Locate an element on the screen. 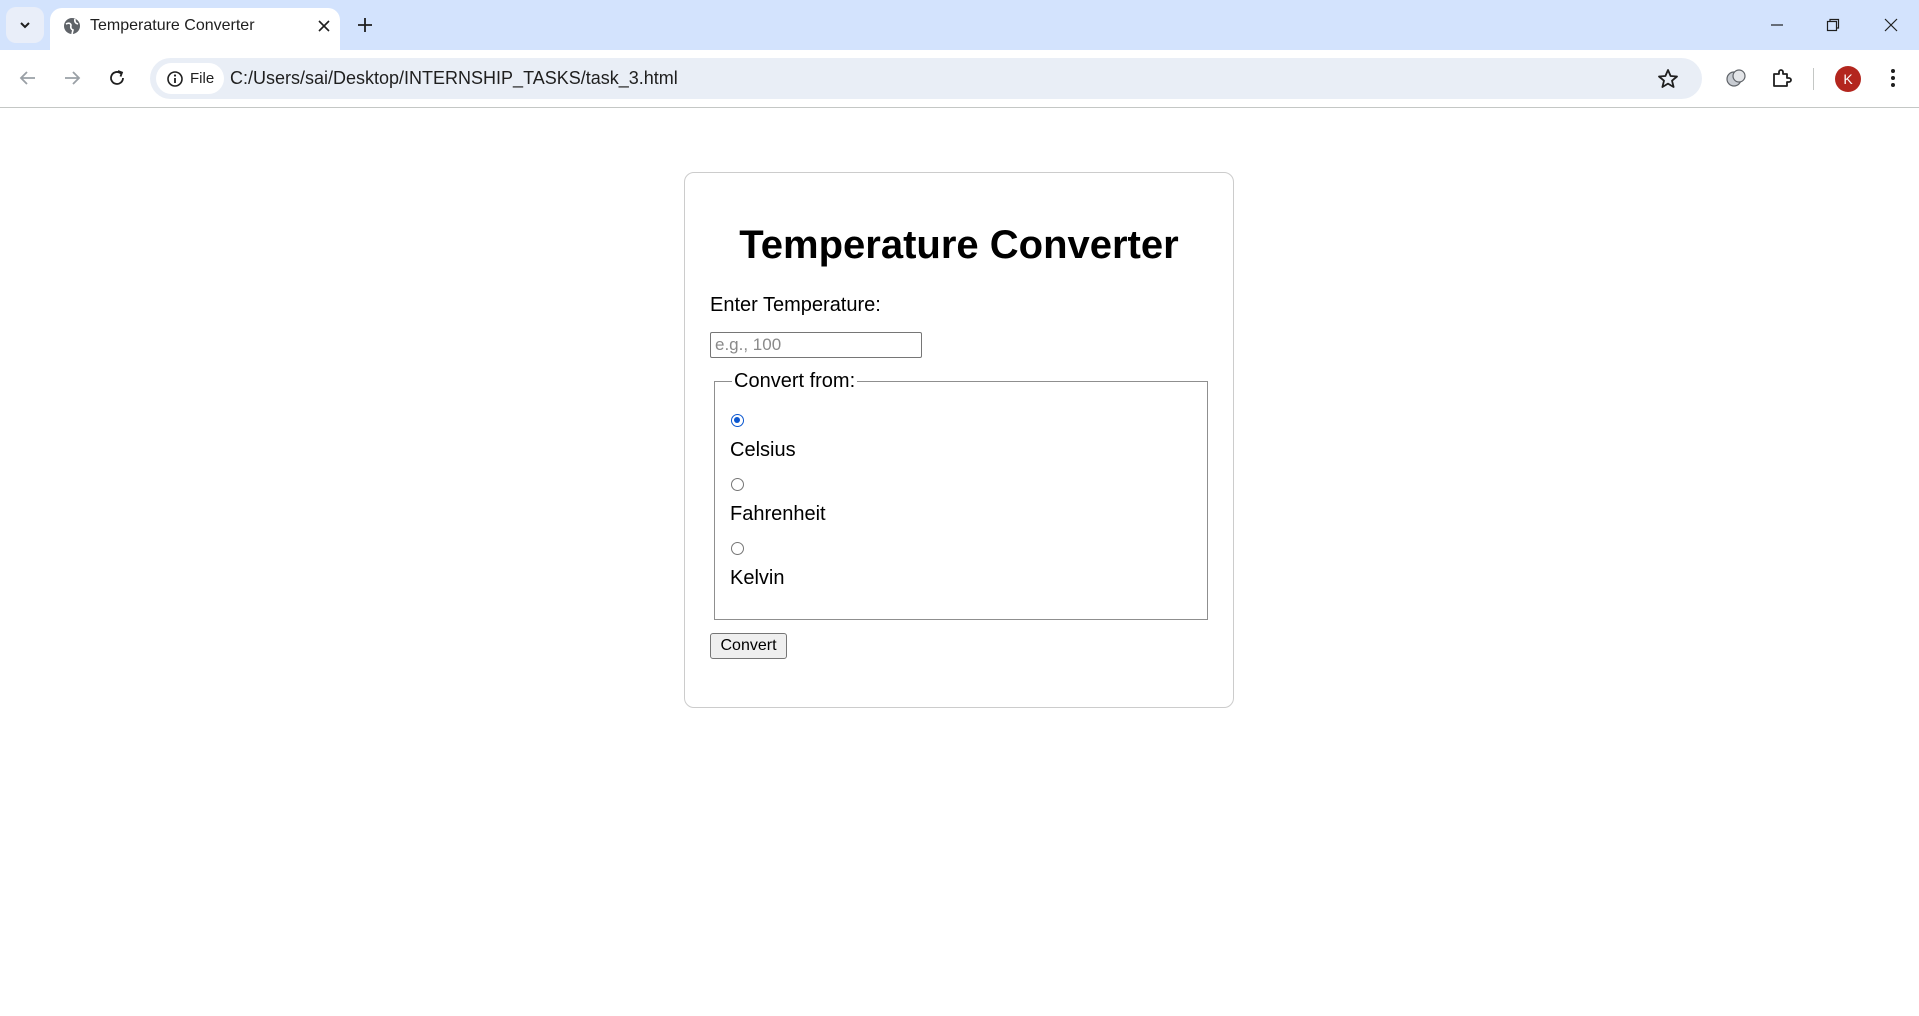 The image size is (1919, 1016). new-tab-button is located at coordinates (365, 25).